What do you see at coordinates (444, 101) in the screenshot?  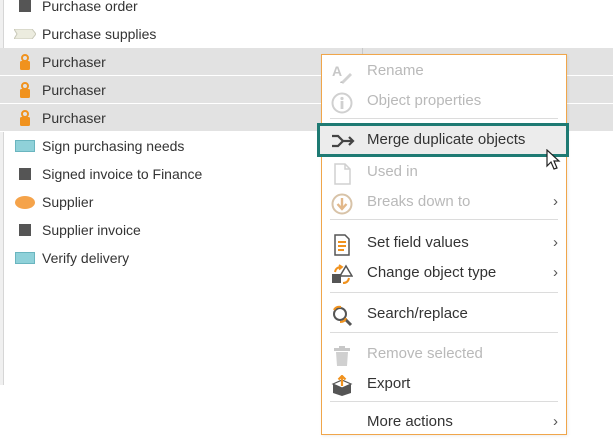 I see `menu-item-object-properties: Object properties` at bounding box center [444, 101].